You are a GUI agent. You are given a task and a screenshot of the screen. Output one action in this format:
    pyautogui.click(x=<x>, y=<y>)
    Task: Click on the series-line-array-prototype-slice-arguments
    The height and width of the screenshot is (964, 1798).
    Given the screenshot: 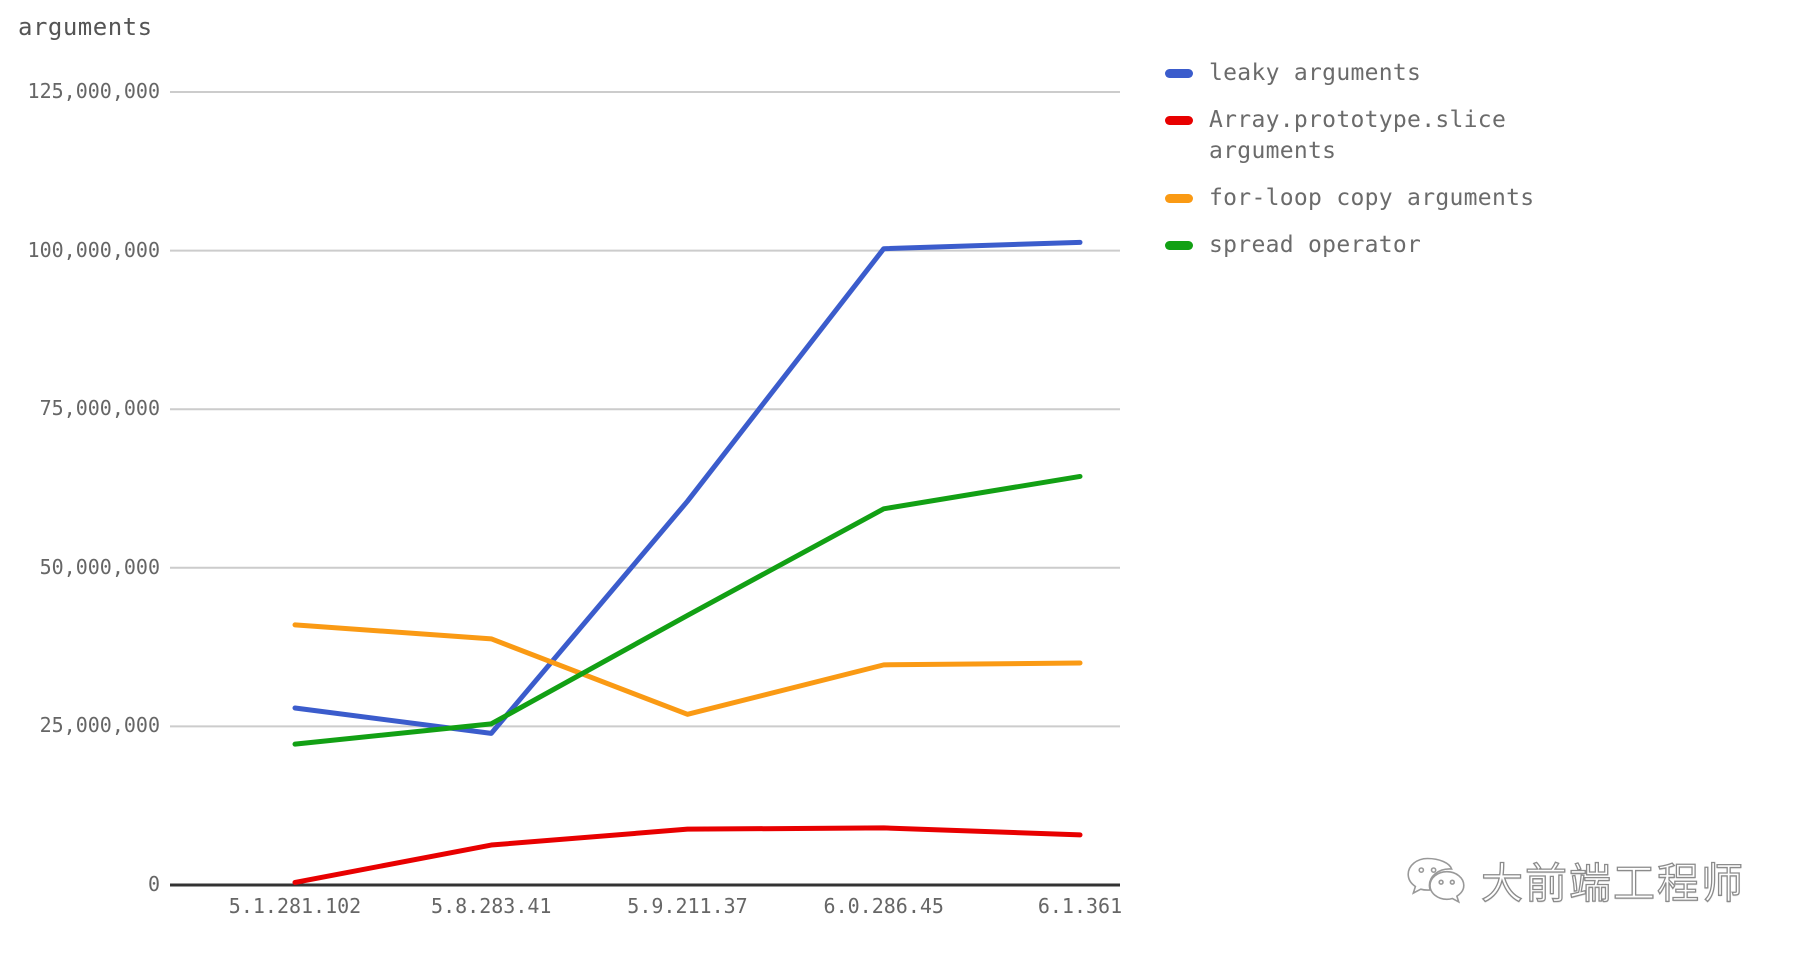 What is the action you would take?
    pyautogui.click(x=687, y=855)
    